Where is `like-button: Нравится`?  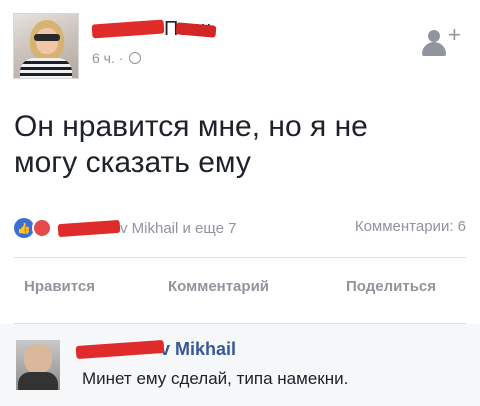 like-button: Нравится is located at coordinates (59, 286).